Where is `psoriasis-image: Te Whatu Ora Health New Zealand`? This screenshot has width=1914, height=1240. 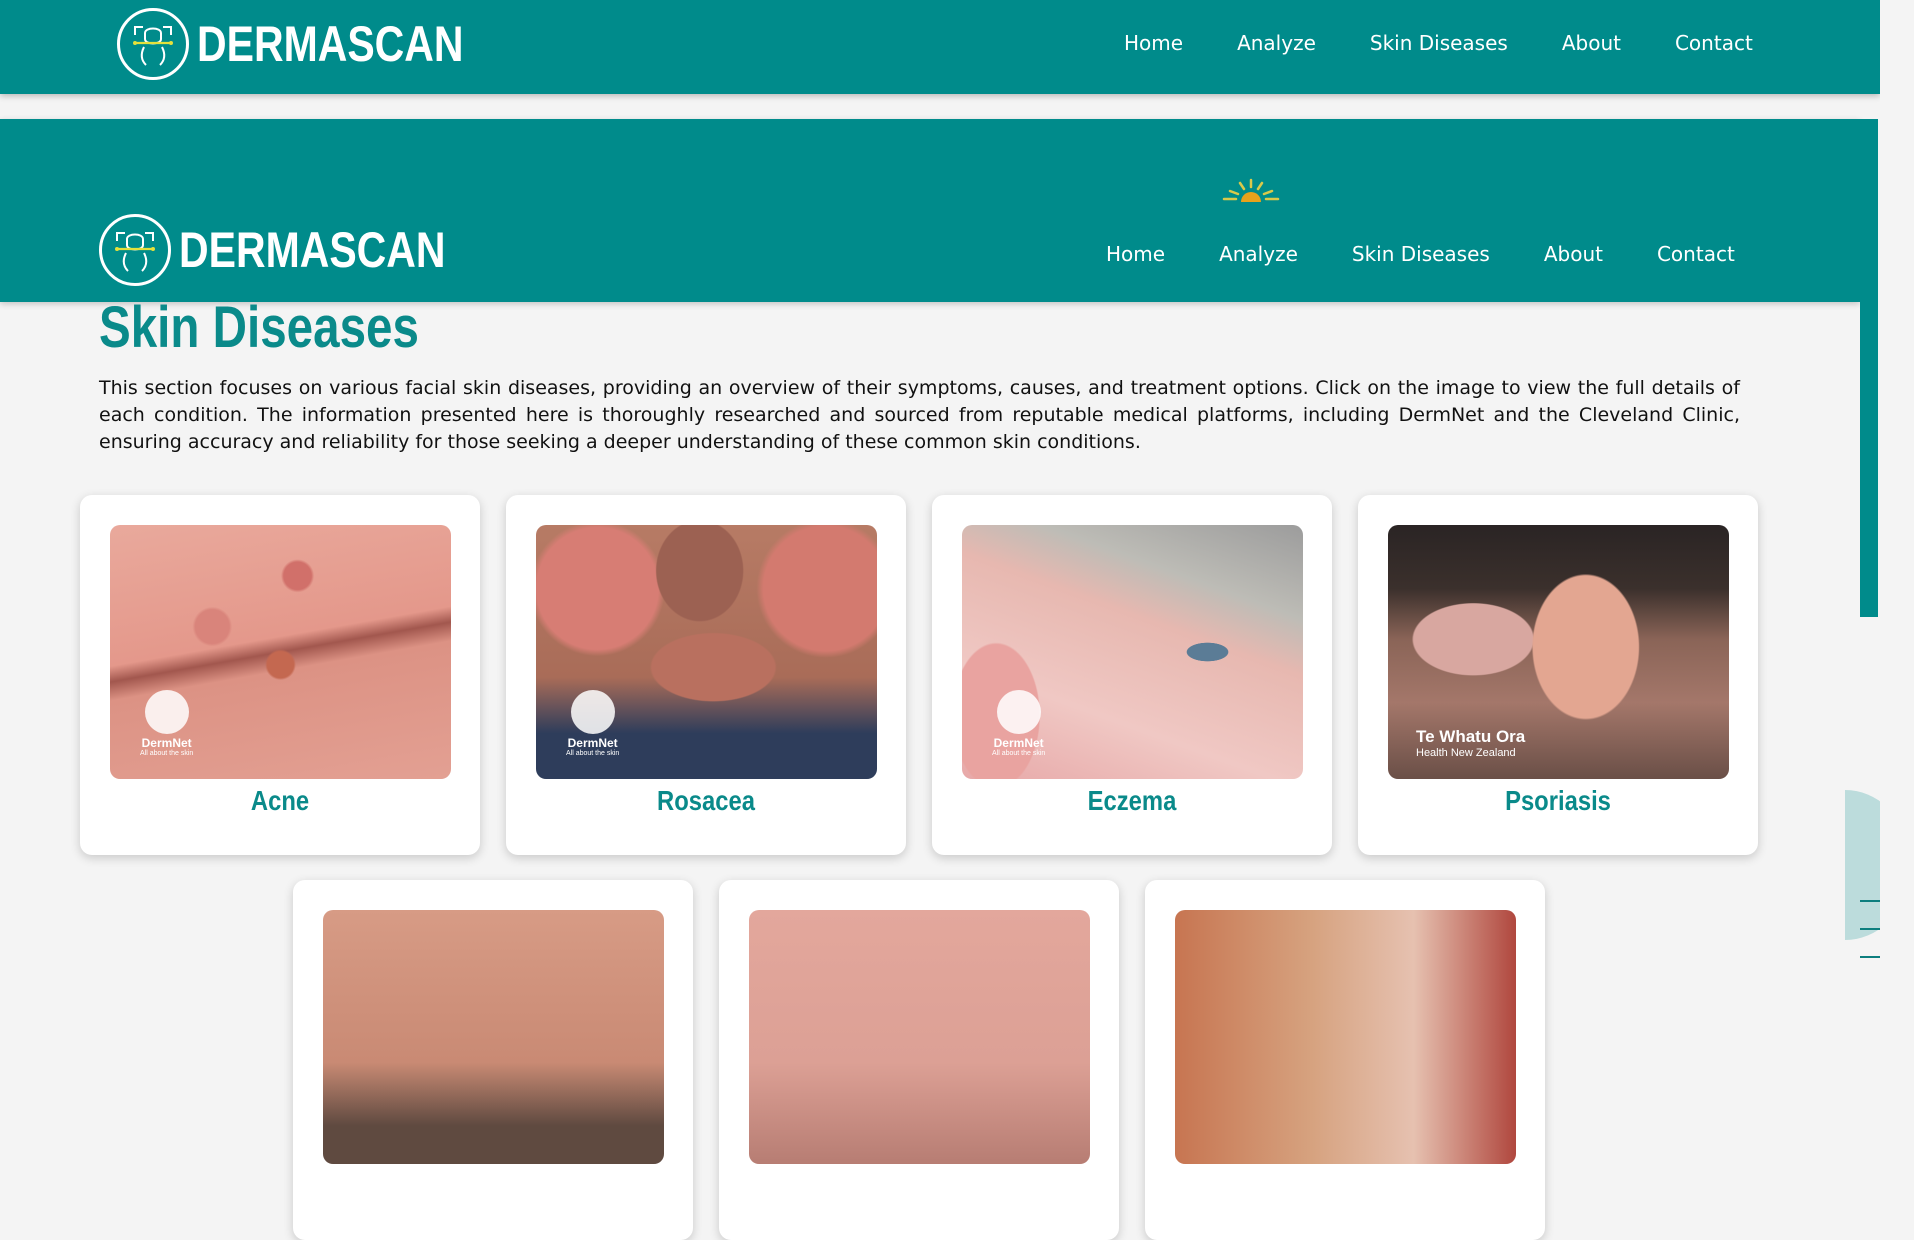
psoriasis-image: Te Whatu Ora Health New Zealand is located at coordinates (1558, 652).